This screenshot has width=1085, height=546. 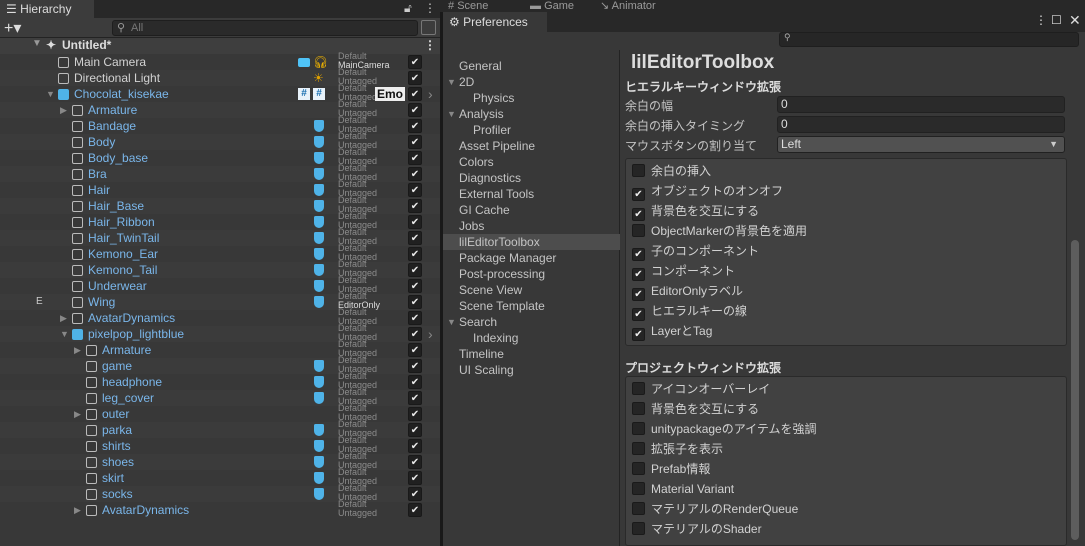 I want to click on nav-item: ▼ Analysis, so click(x=531, y=114).